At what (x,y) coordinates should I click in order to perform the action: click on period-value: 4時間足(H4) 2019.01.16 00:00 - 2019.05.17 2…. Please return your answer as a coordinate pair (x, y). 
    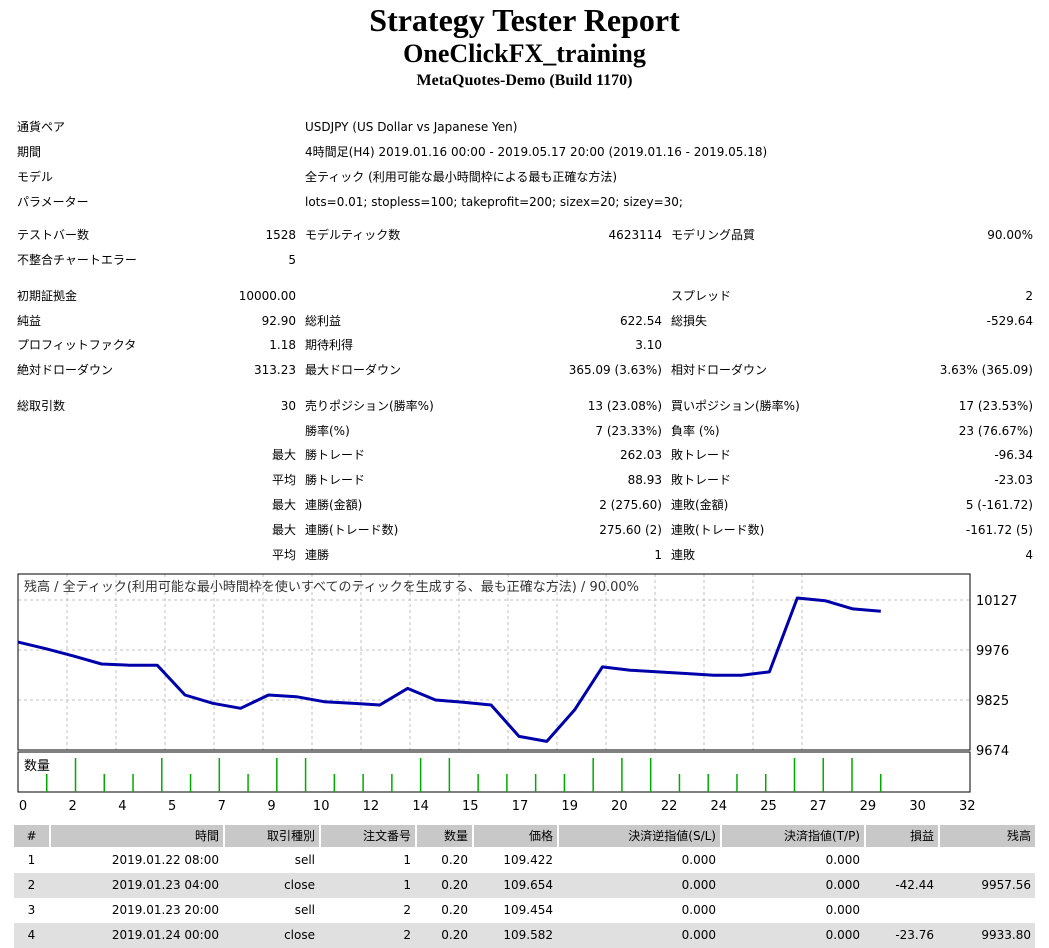
    Looking at the image, I should click on (536, 152).